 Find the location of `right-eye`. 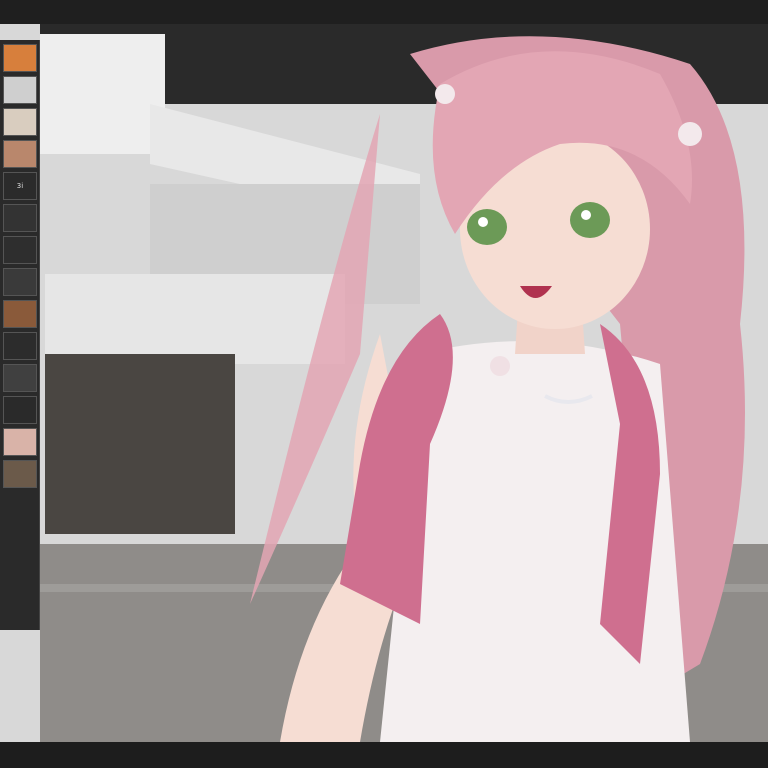

right-eye is located at coordinates (590, 220).